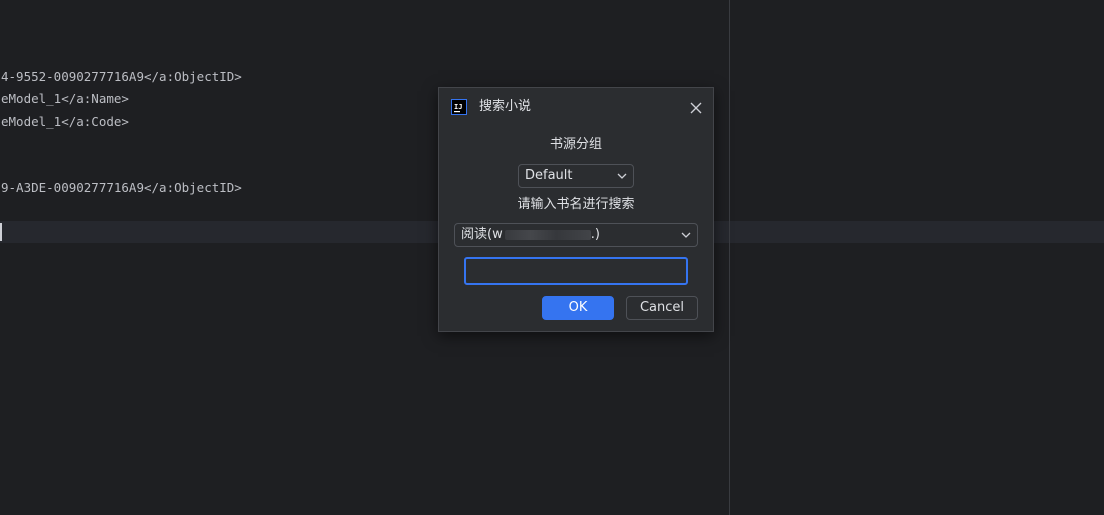 Image resolution: width=1104 pixels, height=515 pixels. I want to click on close-icon, so click(696, 108).